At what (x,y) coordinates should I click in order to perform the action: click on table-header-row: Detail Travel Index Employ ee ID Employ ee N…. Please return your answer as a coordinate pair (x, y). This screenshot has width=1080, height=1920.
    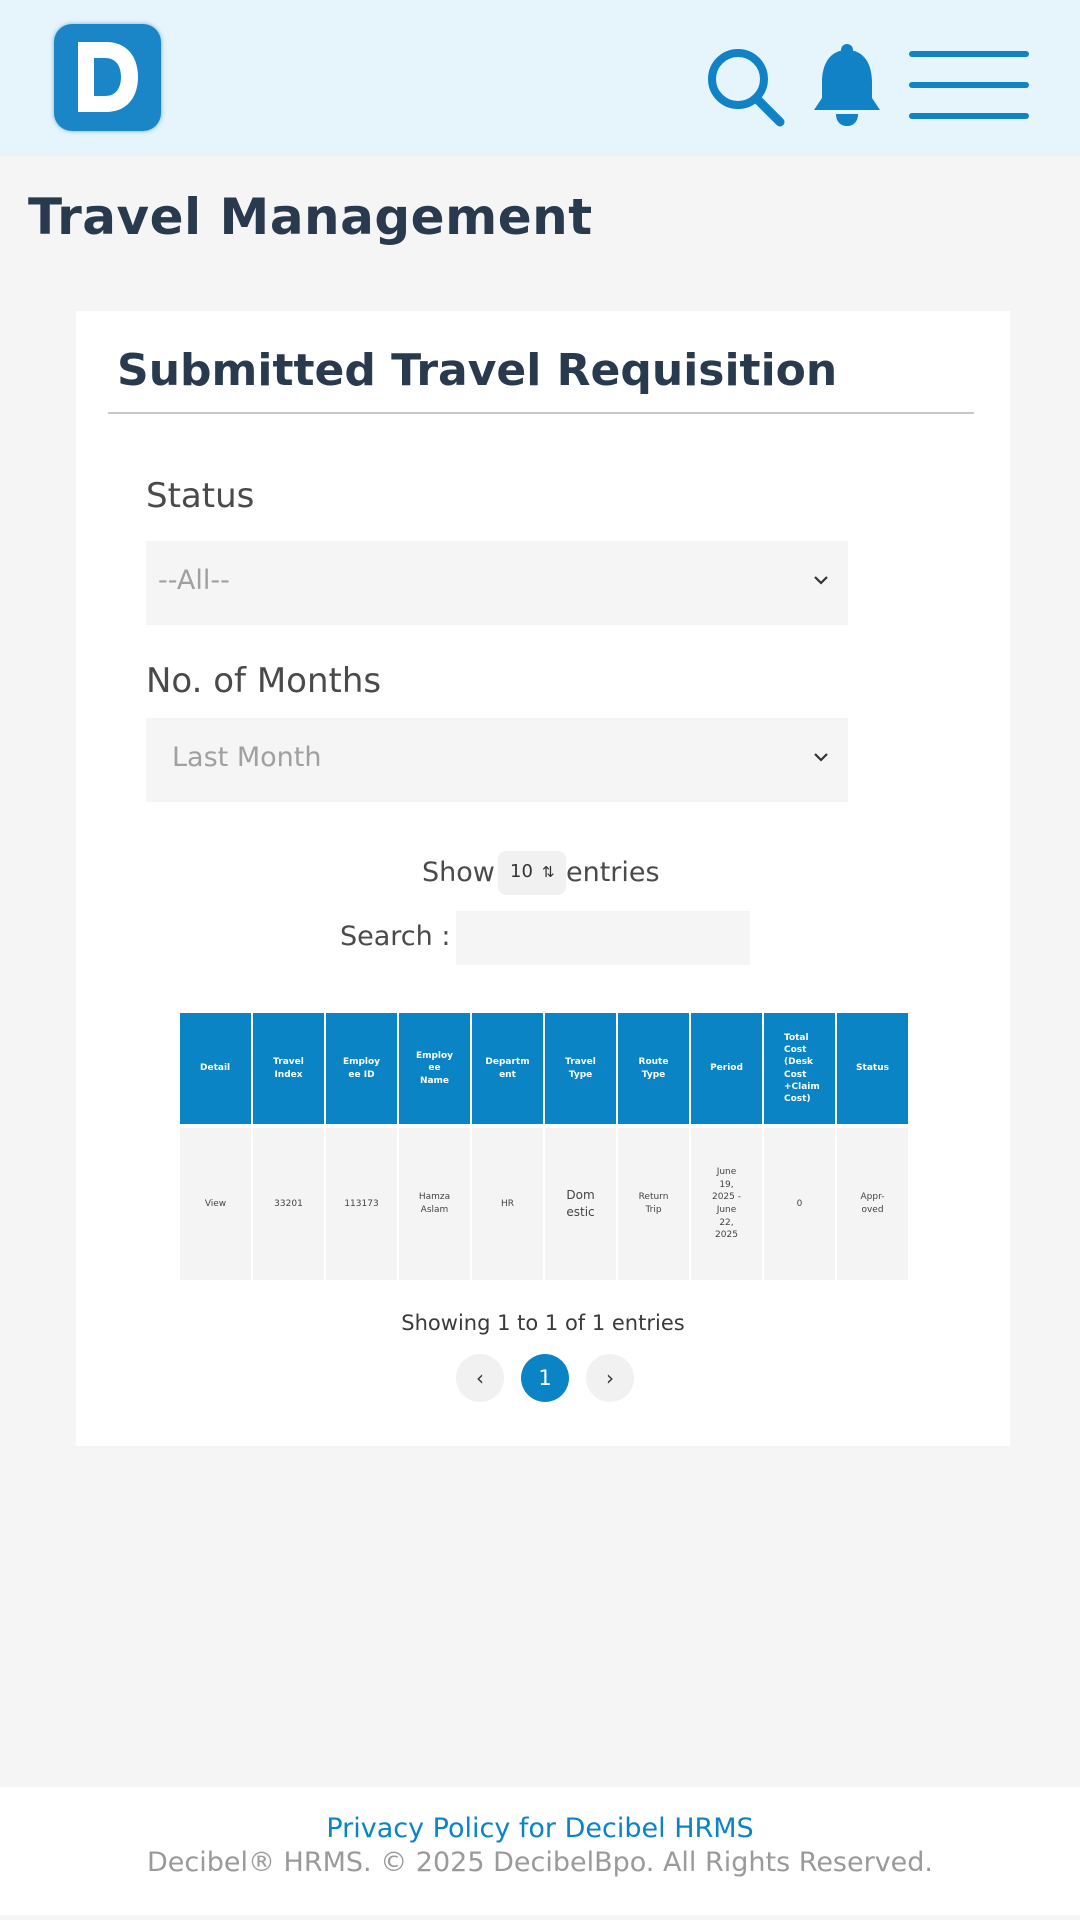
    Looking at the image, I should click on (546, 1068).